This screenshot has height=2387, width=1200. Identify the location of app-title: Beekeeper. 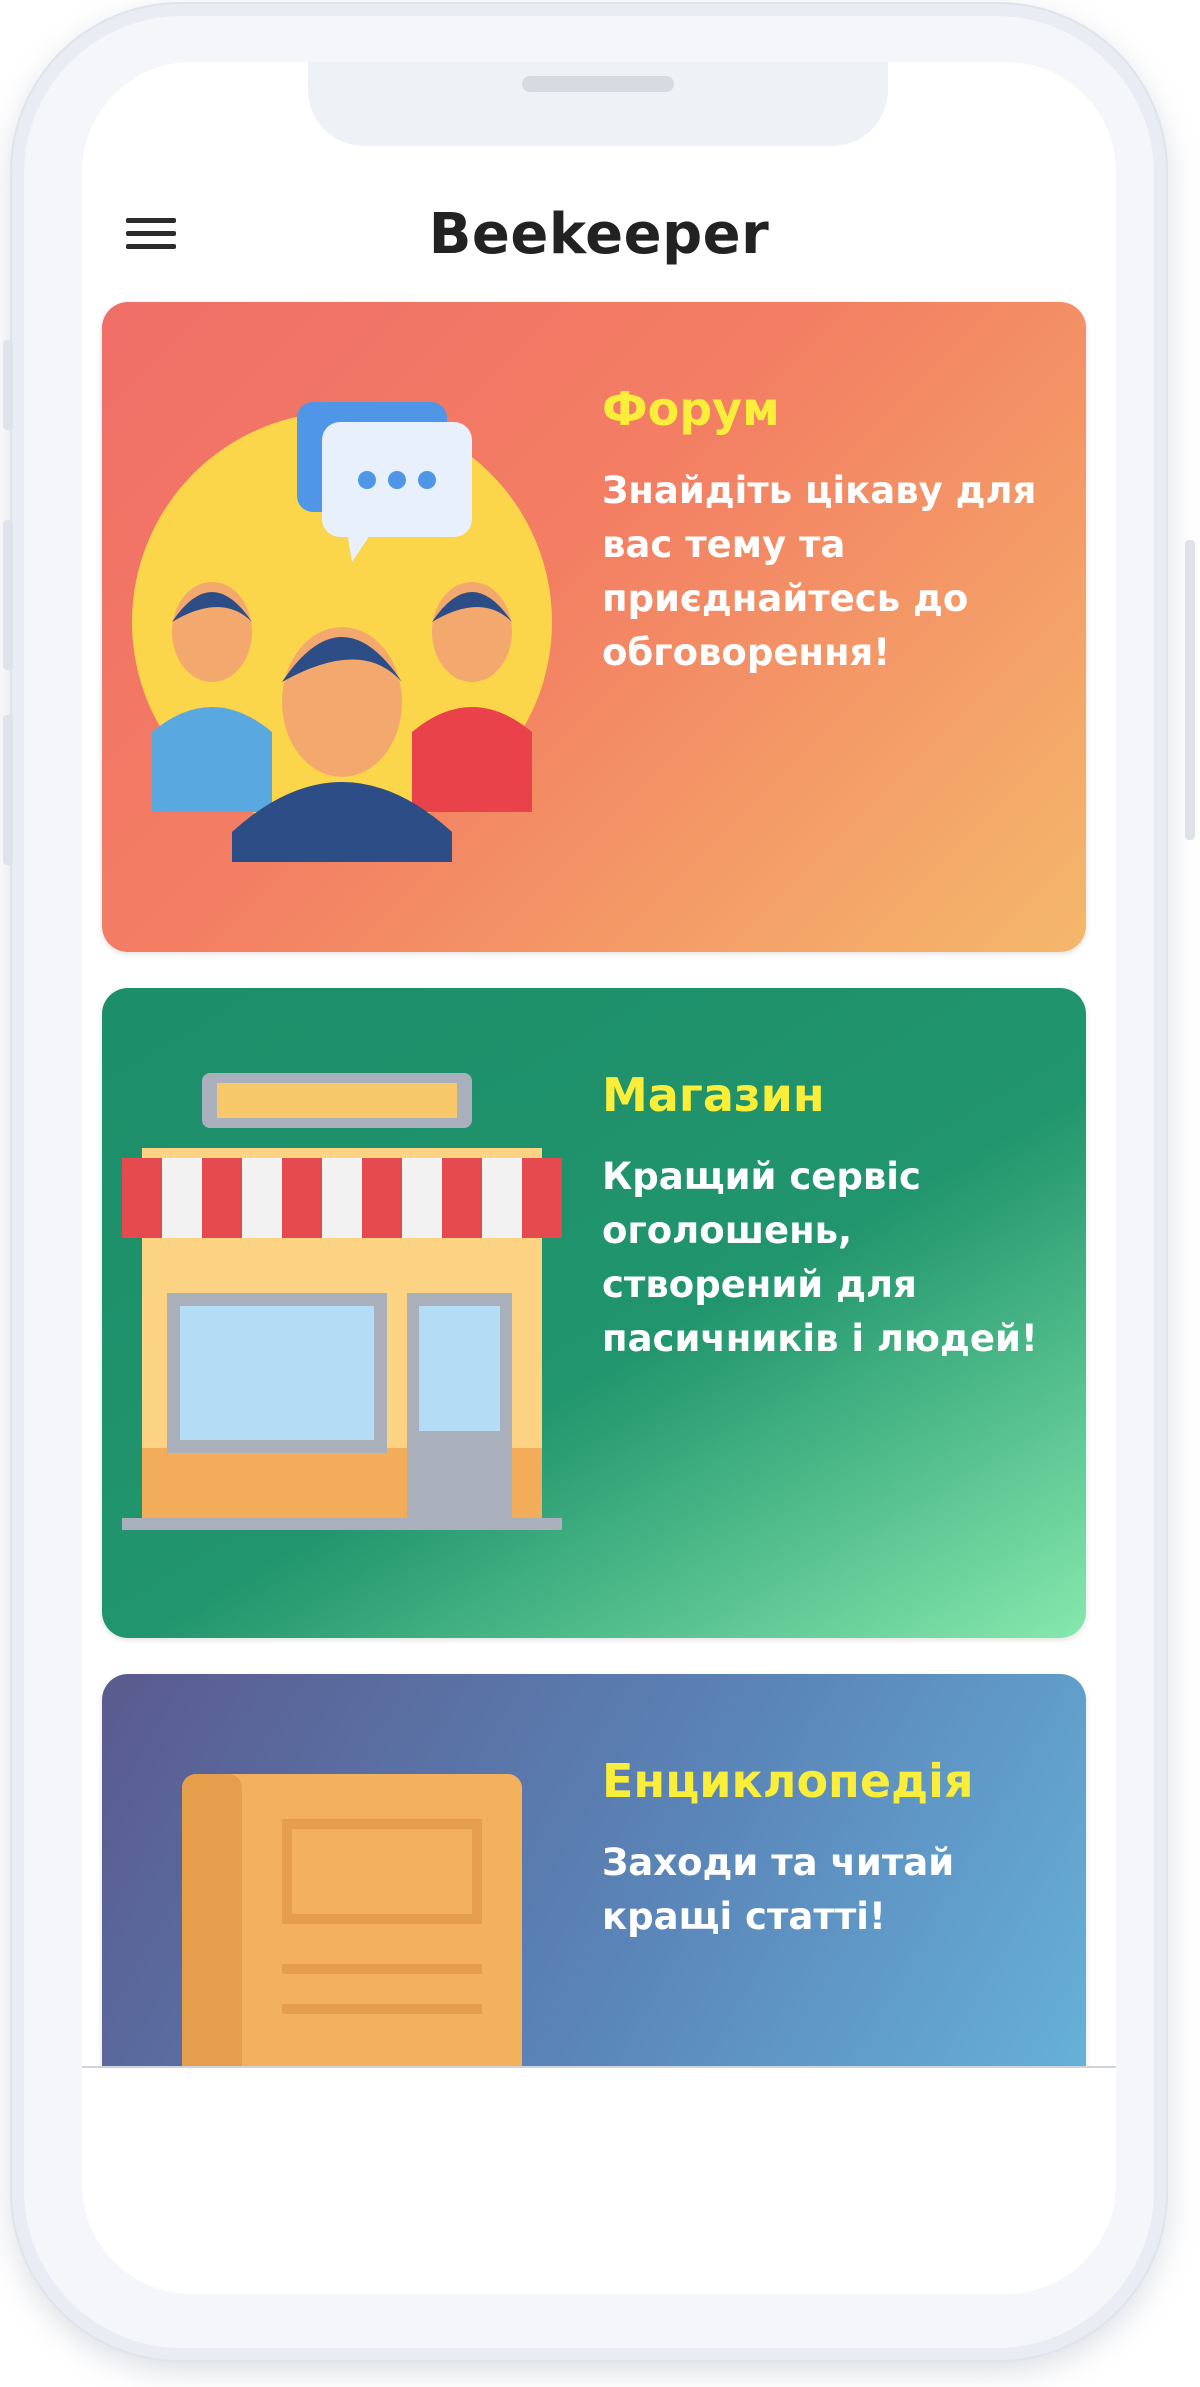
(599, 234).